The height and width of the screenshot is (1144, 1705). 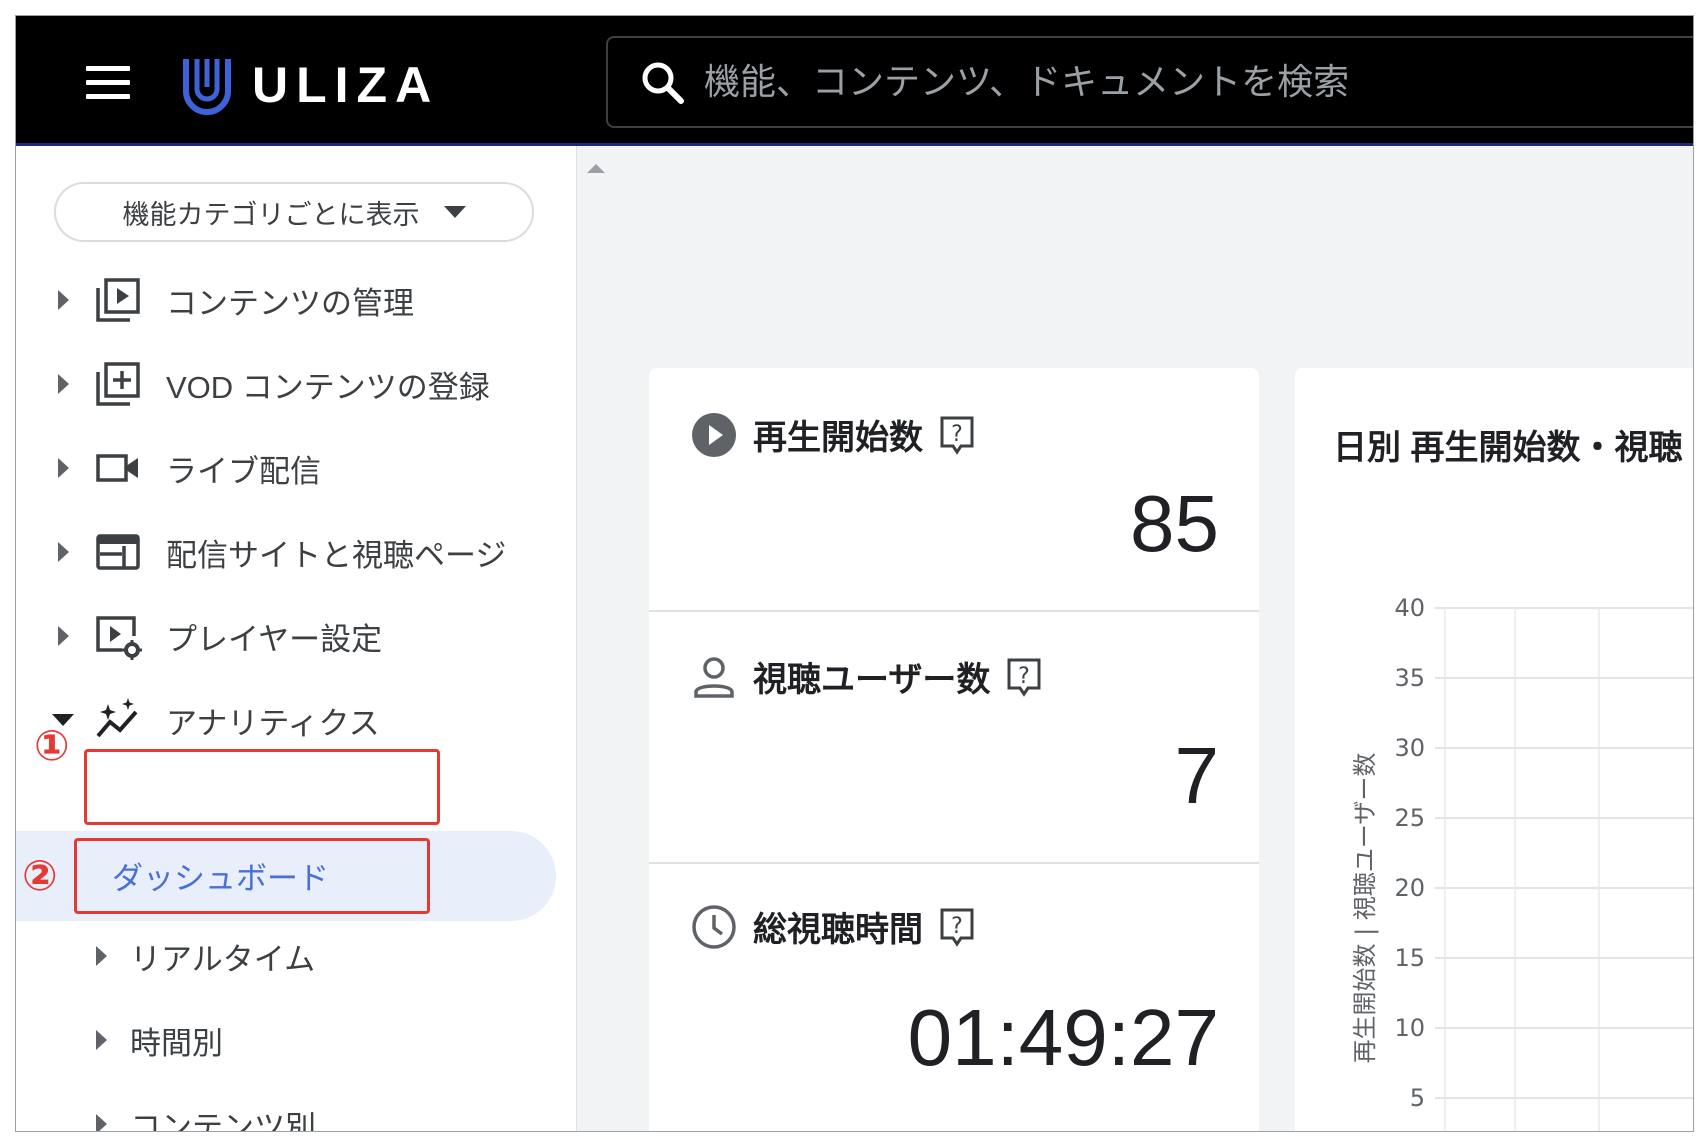 I want to click on web-page-icon, so click(x=118, y=552).